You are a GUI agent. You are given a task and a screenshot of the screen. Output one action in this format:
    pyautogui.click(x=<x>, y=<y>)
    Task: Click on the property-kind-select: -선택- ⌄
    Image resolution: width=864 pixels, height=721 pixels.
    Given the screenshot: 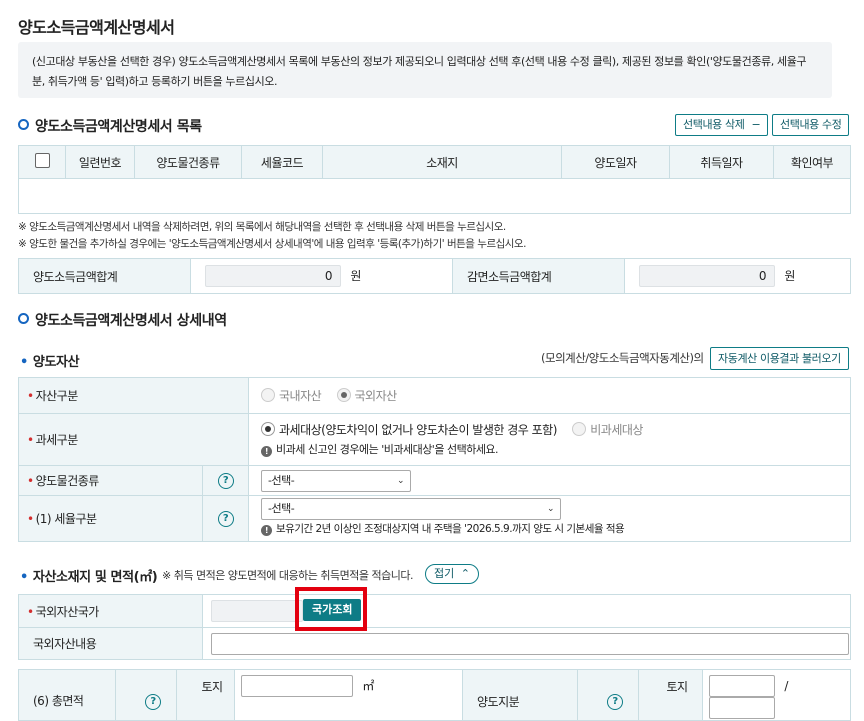 What is the action you would take?
    pyautogui.click(x=336, y=480)
    